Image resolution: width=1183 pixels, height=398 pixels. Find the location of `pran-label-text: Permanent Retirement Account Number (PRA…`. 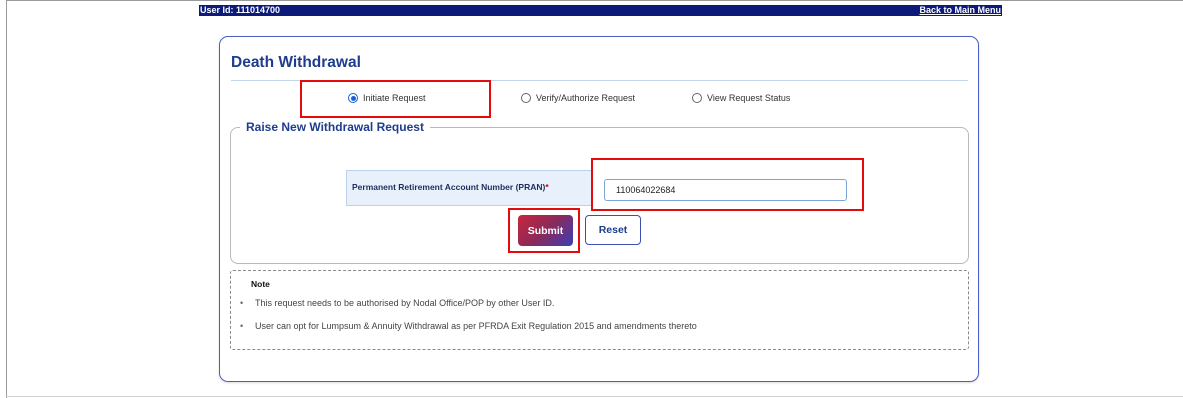

pran-label-text: Permanent Retirement Account Number (PRA… is located at coordinates (449, 187).